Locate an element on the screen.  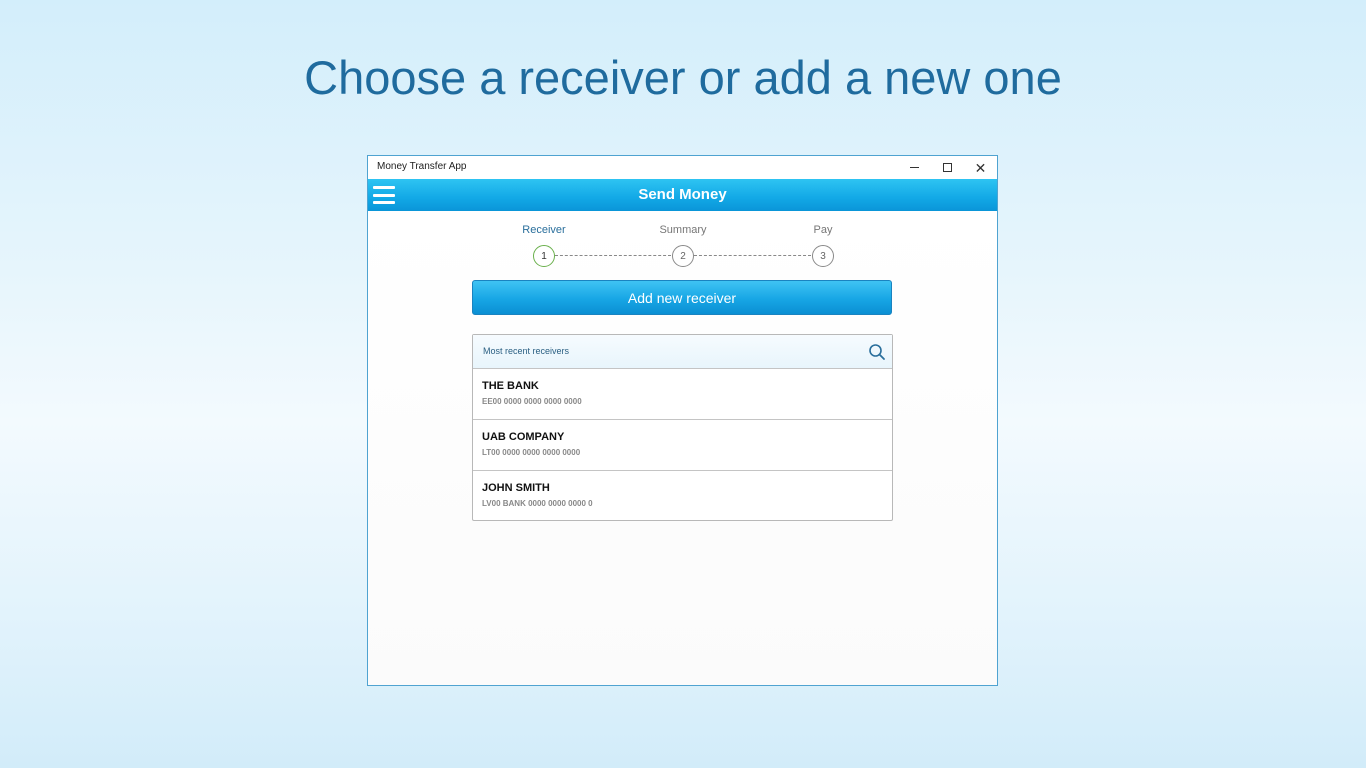
maximize-button is located at coordinates (947, 167).